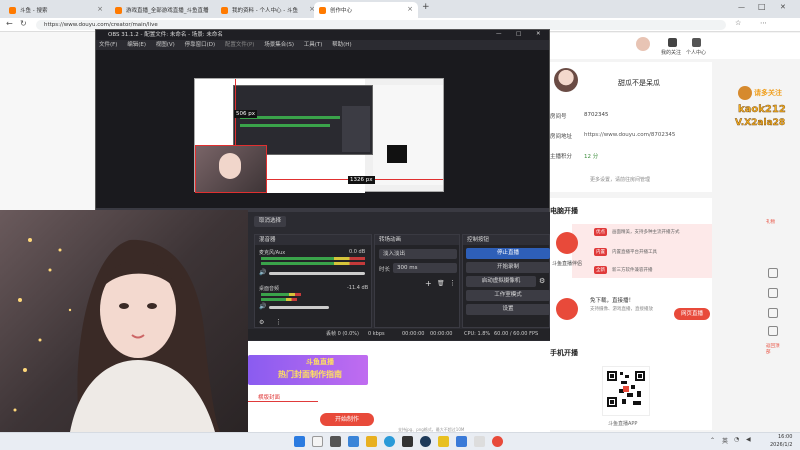 The width and height of the screenshot is (800, 450). Describe the element at coordinates (629, 135) in the screenshot. I see `room-url-link: https://www.douyu.com/8702345` at that location.